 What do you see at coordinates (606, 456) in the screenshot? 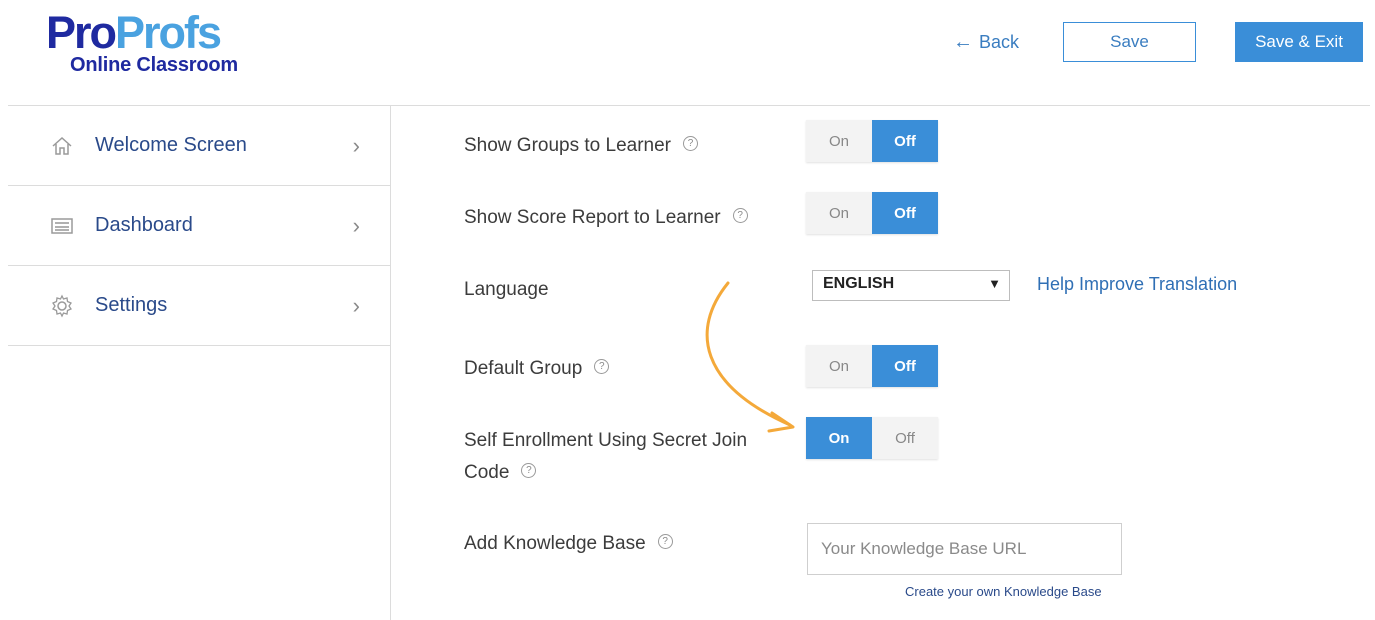
I see `self-enrollment-label: Self Enrollment Using Secret Join Code?` at bounding box center [606, 456].